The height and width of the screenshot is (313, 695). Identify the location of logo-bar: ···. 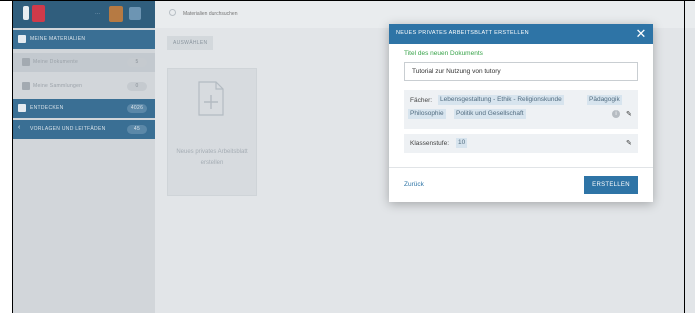
(84, 14).